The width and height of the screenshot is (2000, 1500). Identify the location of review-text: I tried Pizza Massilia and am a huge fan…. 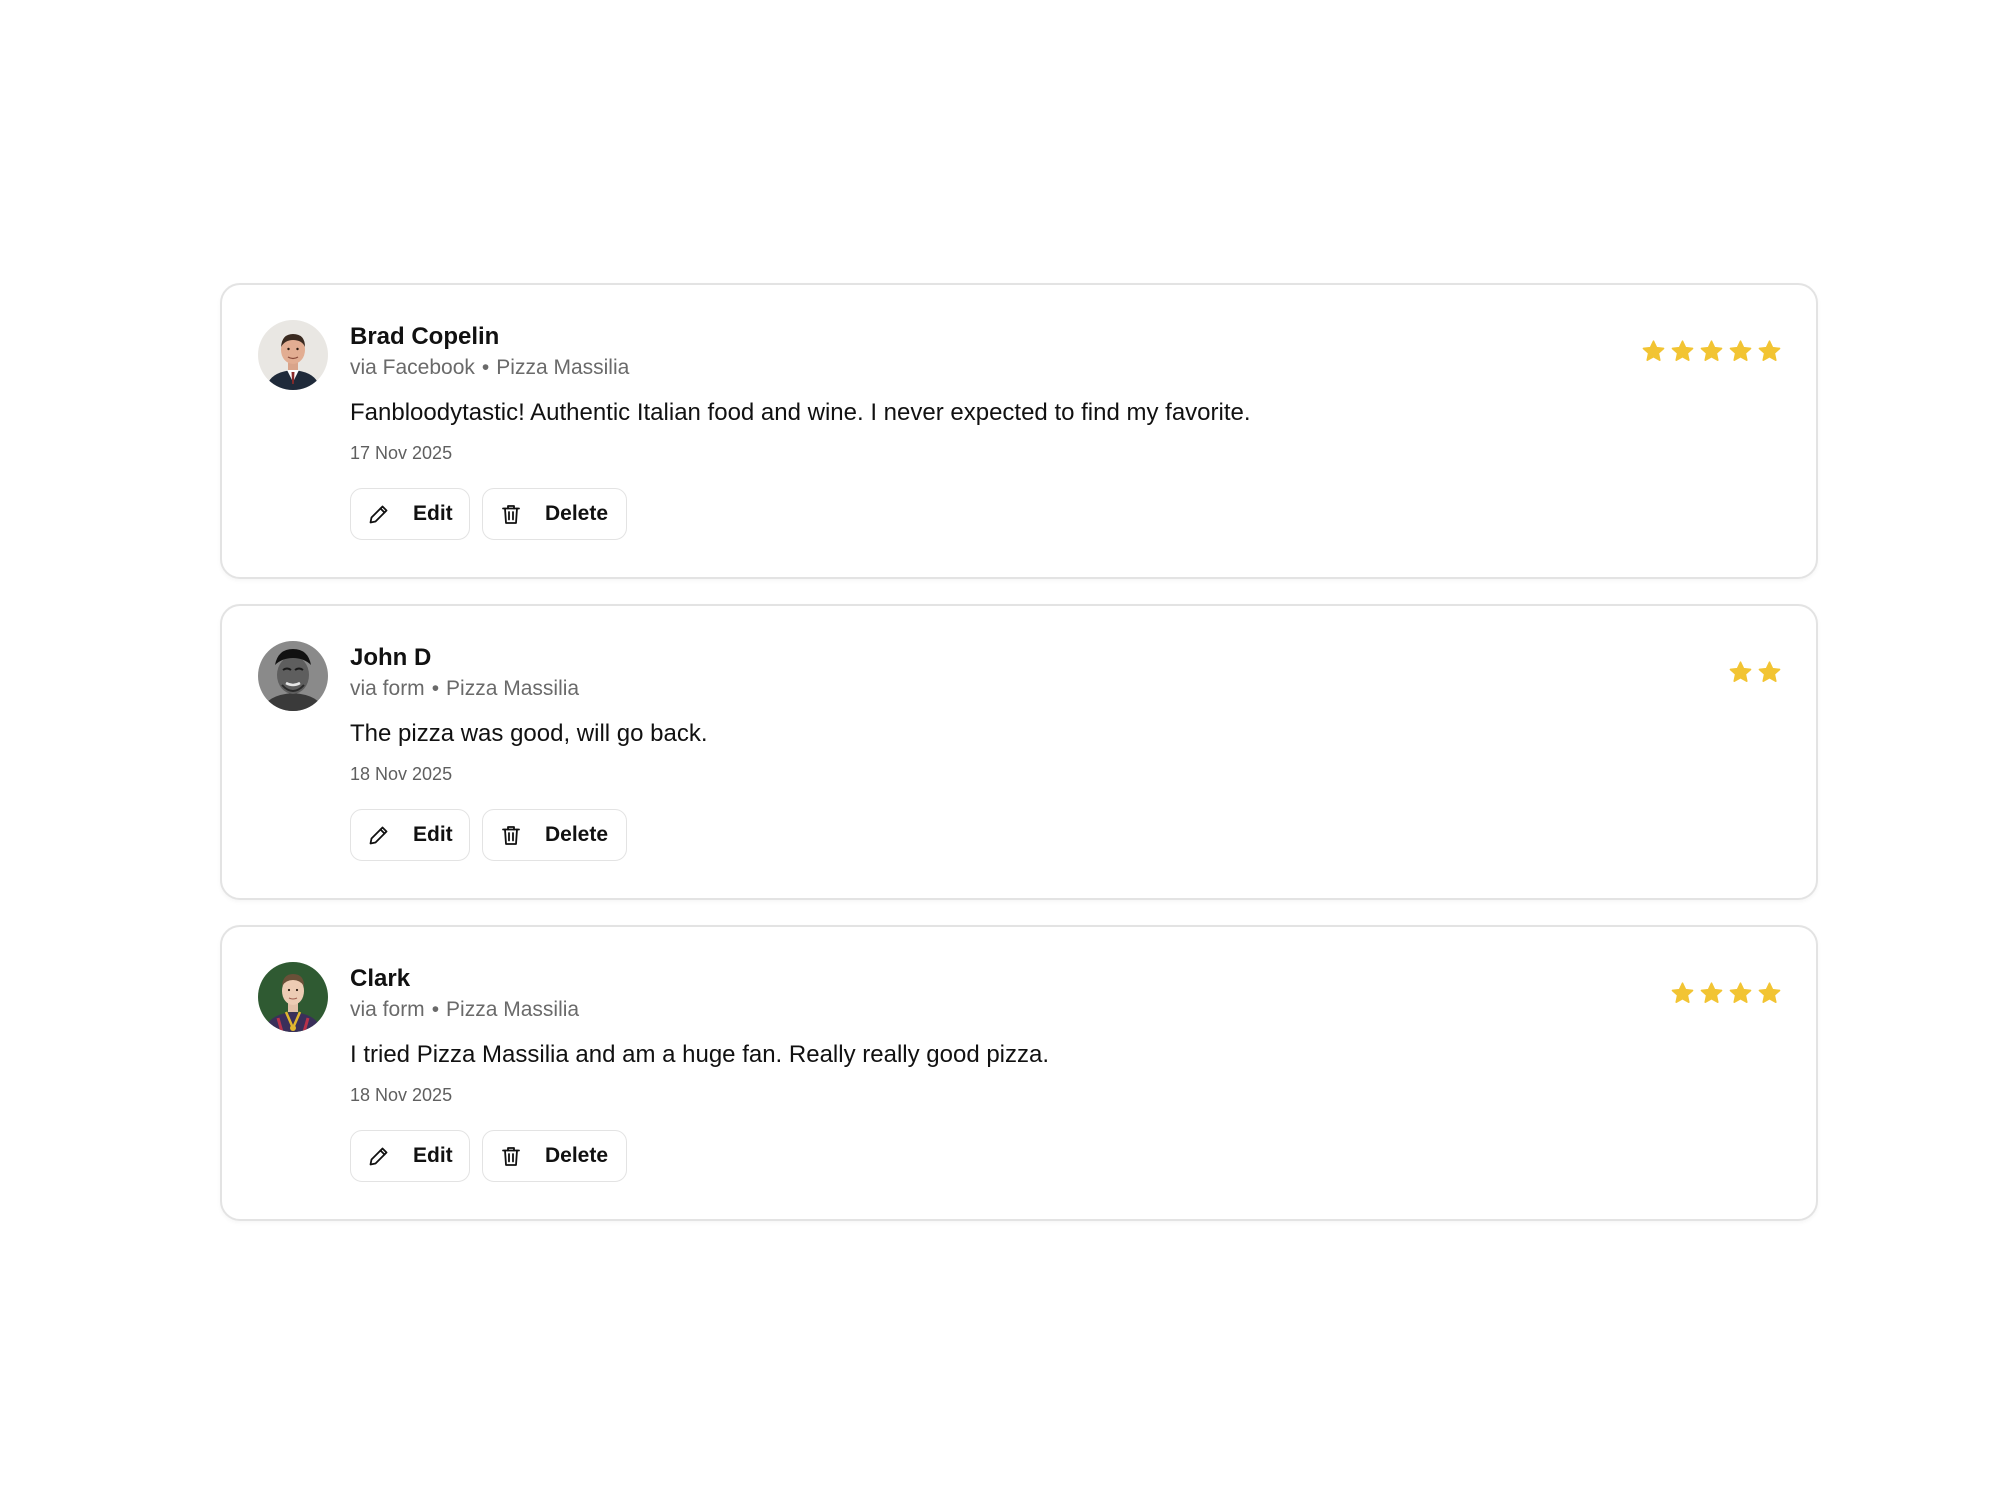
(700, 1054).